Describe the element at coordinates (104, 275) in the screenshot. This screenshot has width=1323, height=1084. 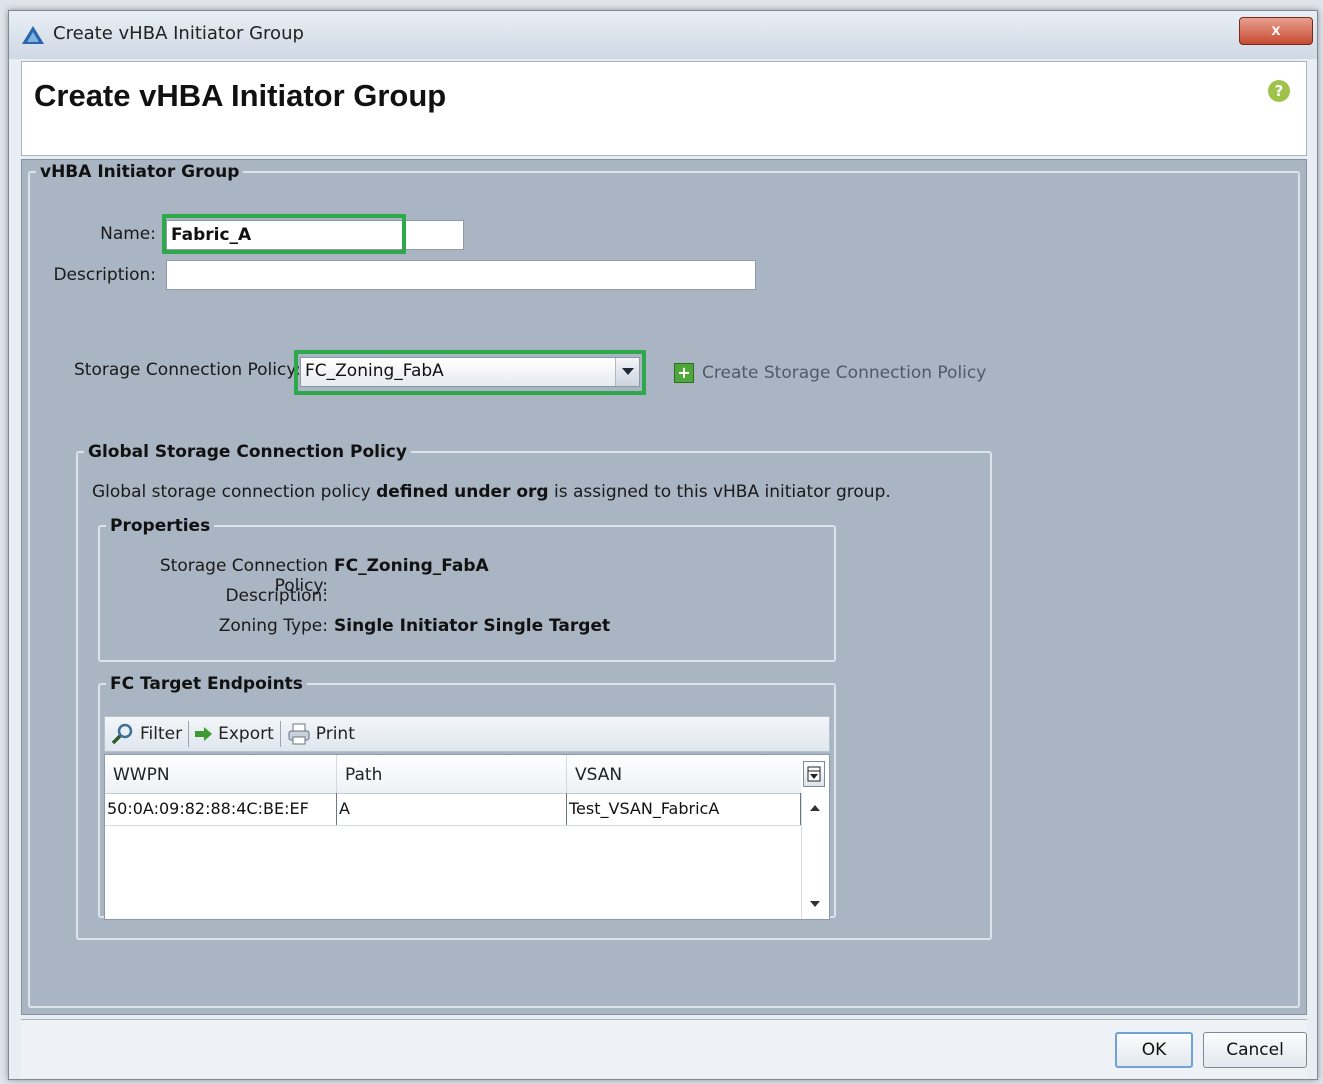
I see `description-label: Description:` at that location.